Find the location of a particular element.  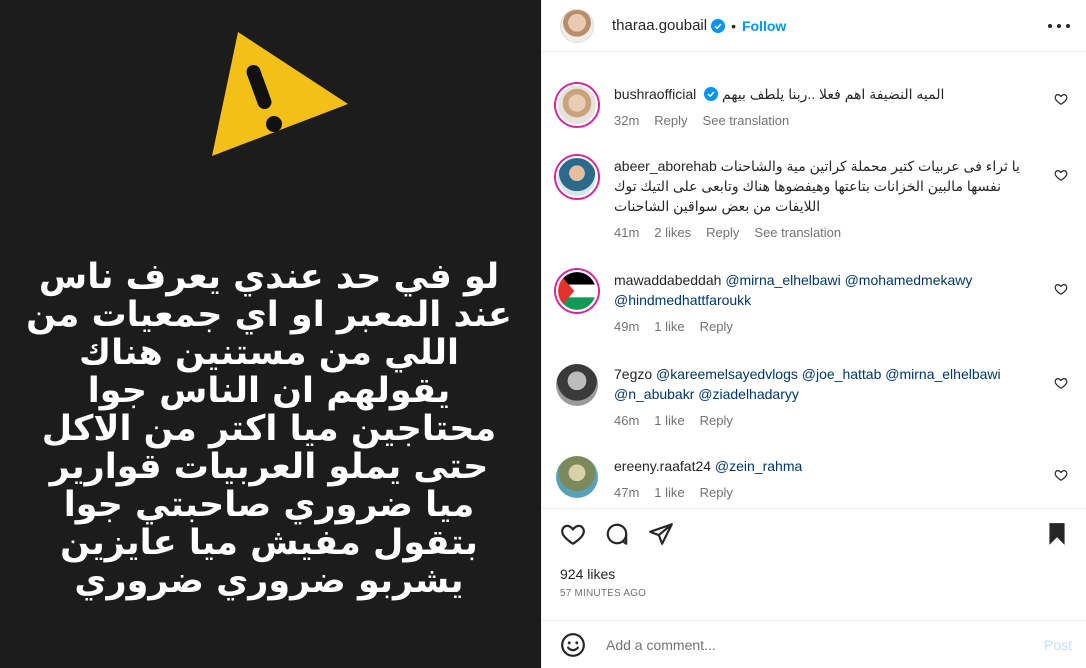

comment-text: الميه النضيفة اهم فعلا ..ربنا يلطف بيهم is located at coordinates (833, 94).